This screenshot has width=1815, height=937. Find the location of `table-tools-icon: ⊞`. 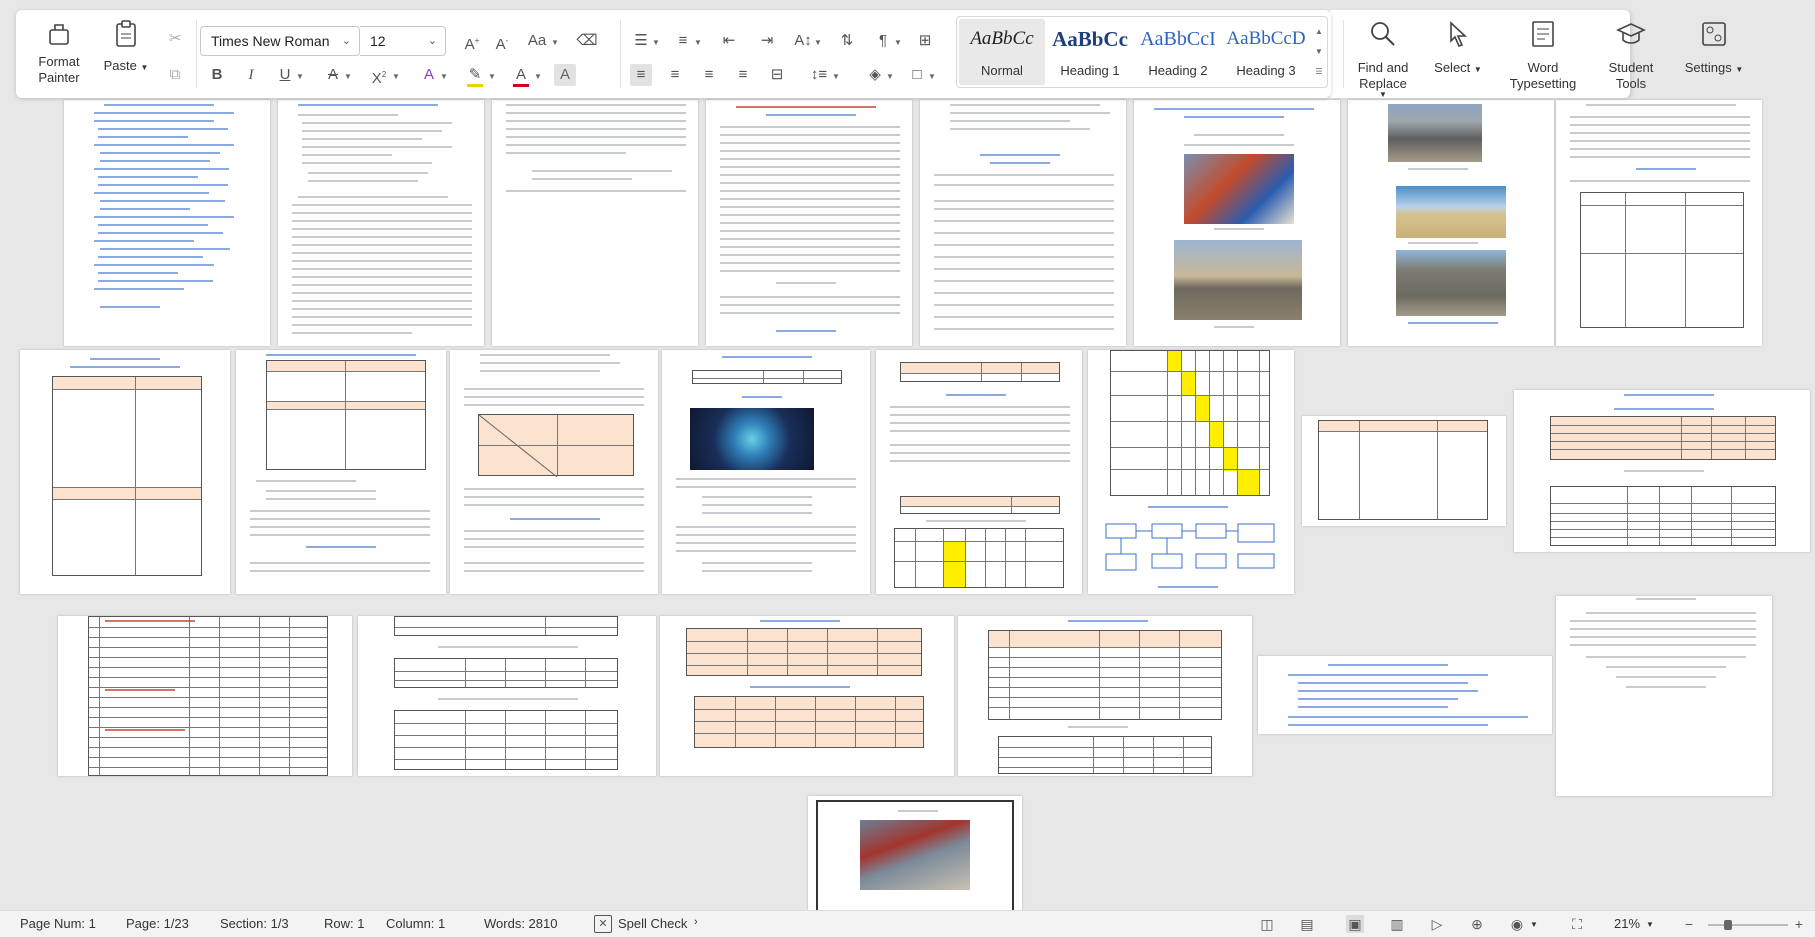

table-tools-icon: ⊞ is located at coordinates (925, 41).